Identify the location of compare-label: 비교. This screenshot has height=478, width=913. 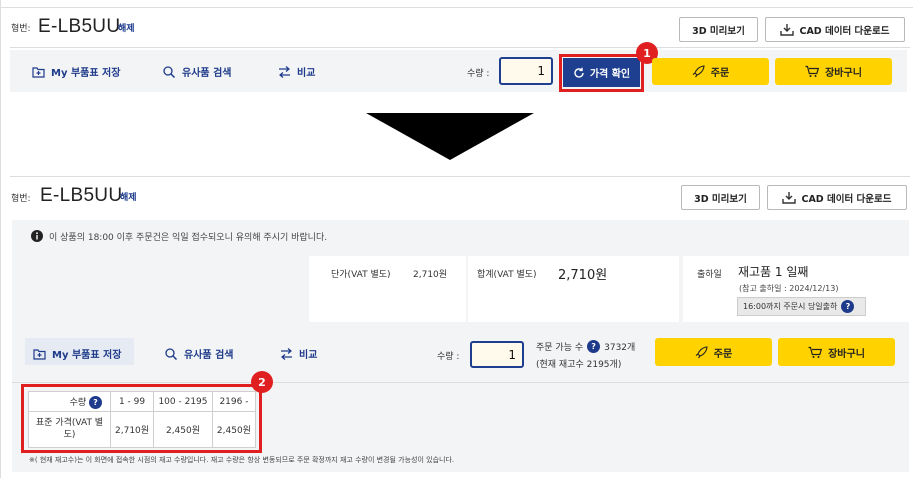
(306, 73).